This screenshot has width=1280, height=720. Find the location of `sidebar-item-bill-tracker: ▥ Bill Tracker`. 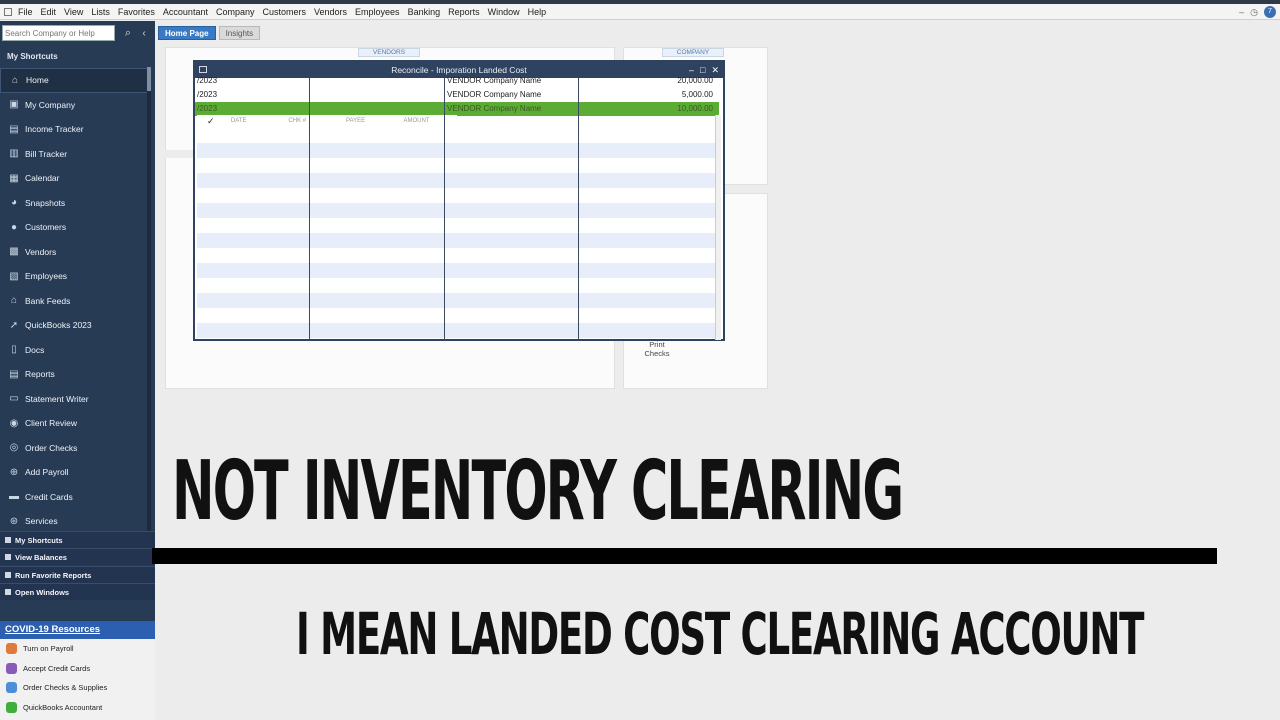

sidebar-item-bill-tracker: ▥ Bill Tracker is located at coordinates (74, 154).